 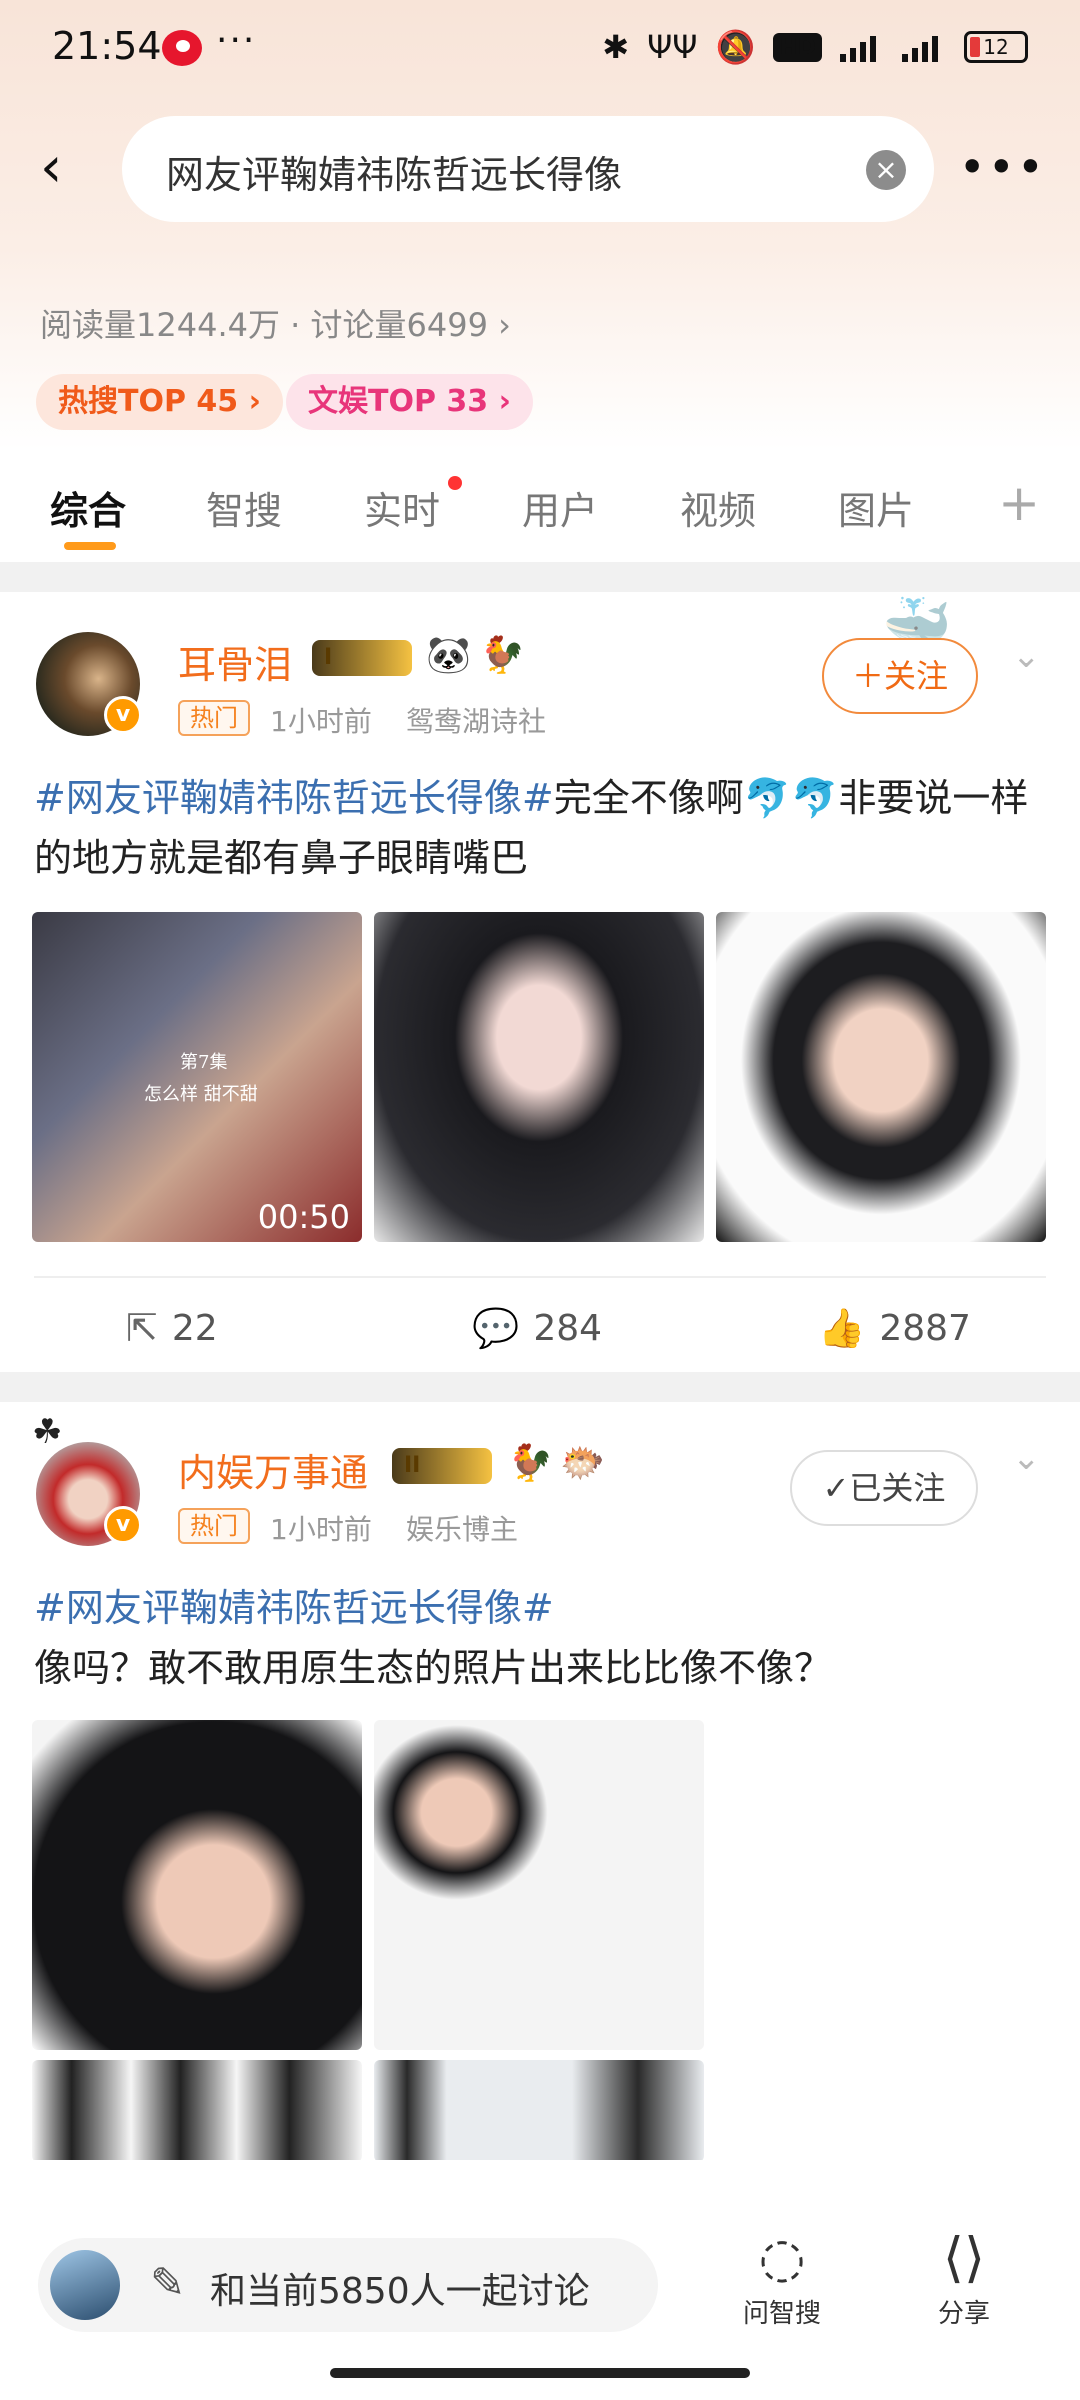 I want to click on signal-2-icon, so click(x=924, y=47).